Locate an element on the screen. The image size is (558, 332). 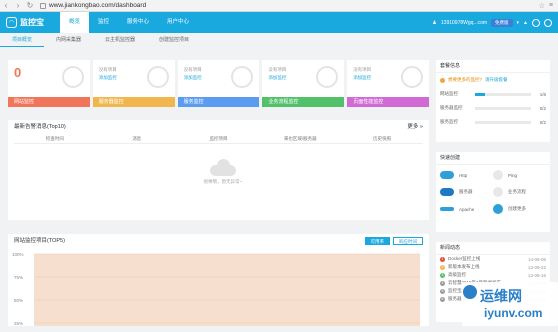
tab-cloud-host-monitor: 云主机监控器 is located at coordinates (120, 40).